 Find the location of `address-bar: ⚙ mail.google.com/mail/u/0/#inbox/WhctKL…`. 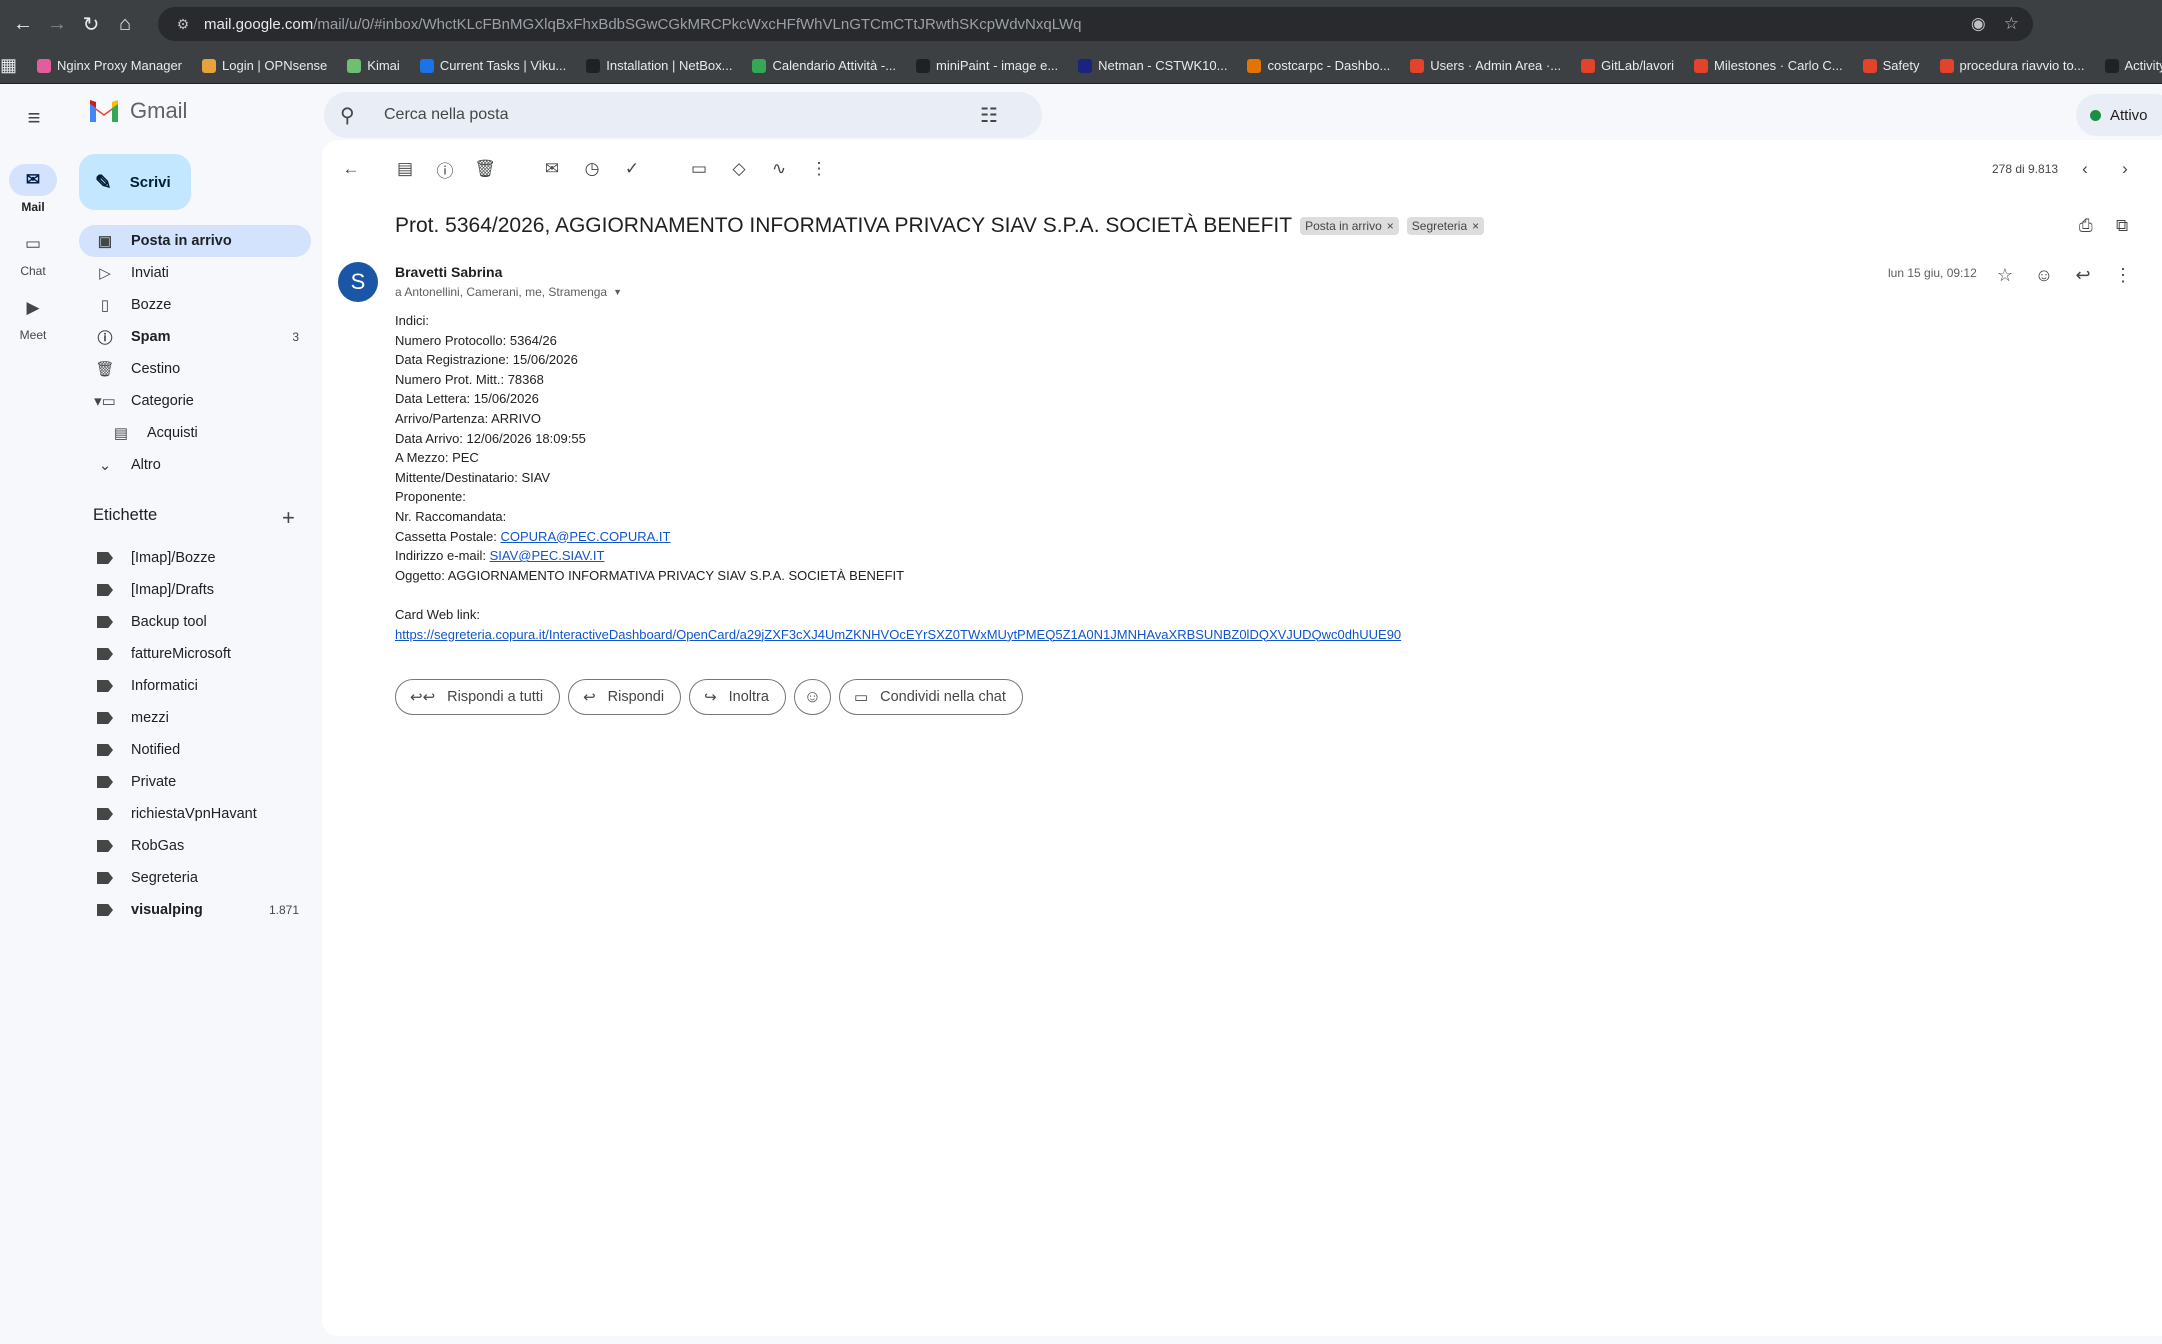

address-bar: ⚙ mail.google.com/mail/u/0/#inbox/WhctKL… is located at coordinates (1095, 24).